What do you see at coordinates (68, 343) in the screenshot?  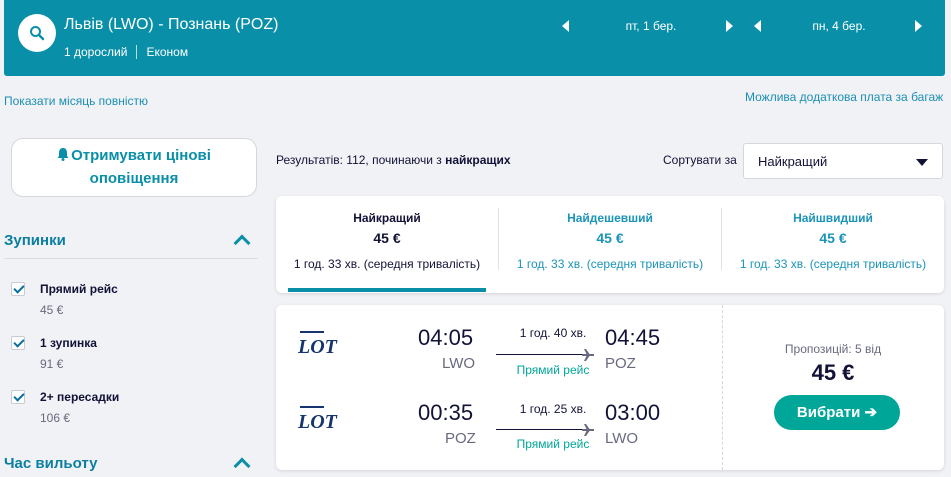 I see `stop-option-label: 1 зупинка` at bounding box center [68, 343].